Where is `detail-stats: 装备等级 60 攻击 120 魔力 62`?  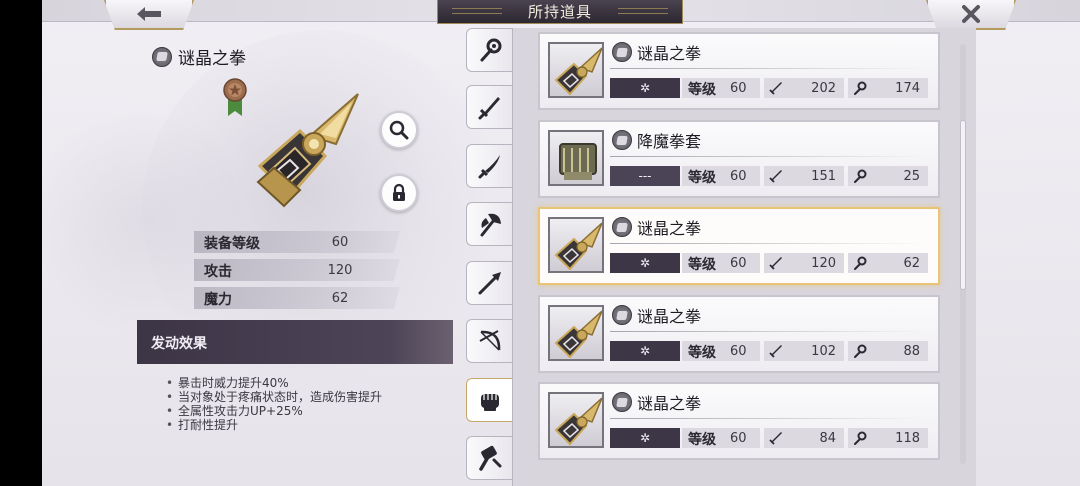
detail-stats: 装备等级 60 攻击 120 魔力 62 is located at coordinates (297, 273).